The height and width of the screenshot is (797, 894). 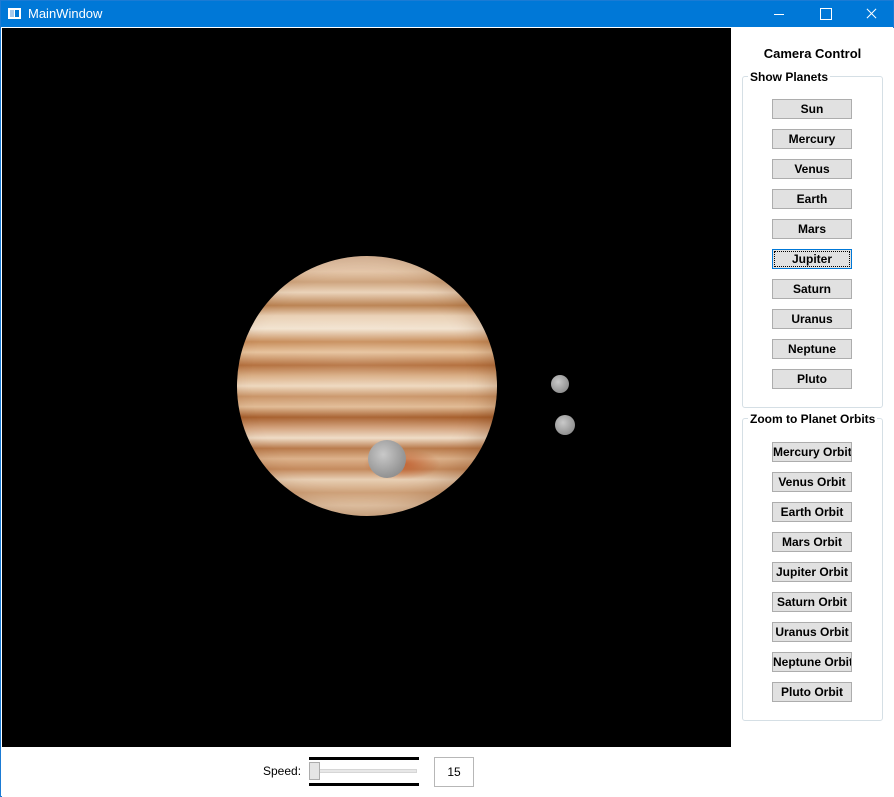 I want to click on show-earth-button: Earth, so click(x=812, y=199).